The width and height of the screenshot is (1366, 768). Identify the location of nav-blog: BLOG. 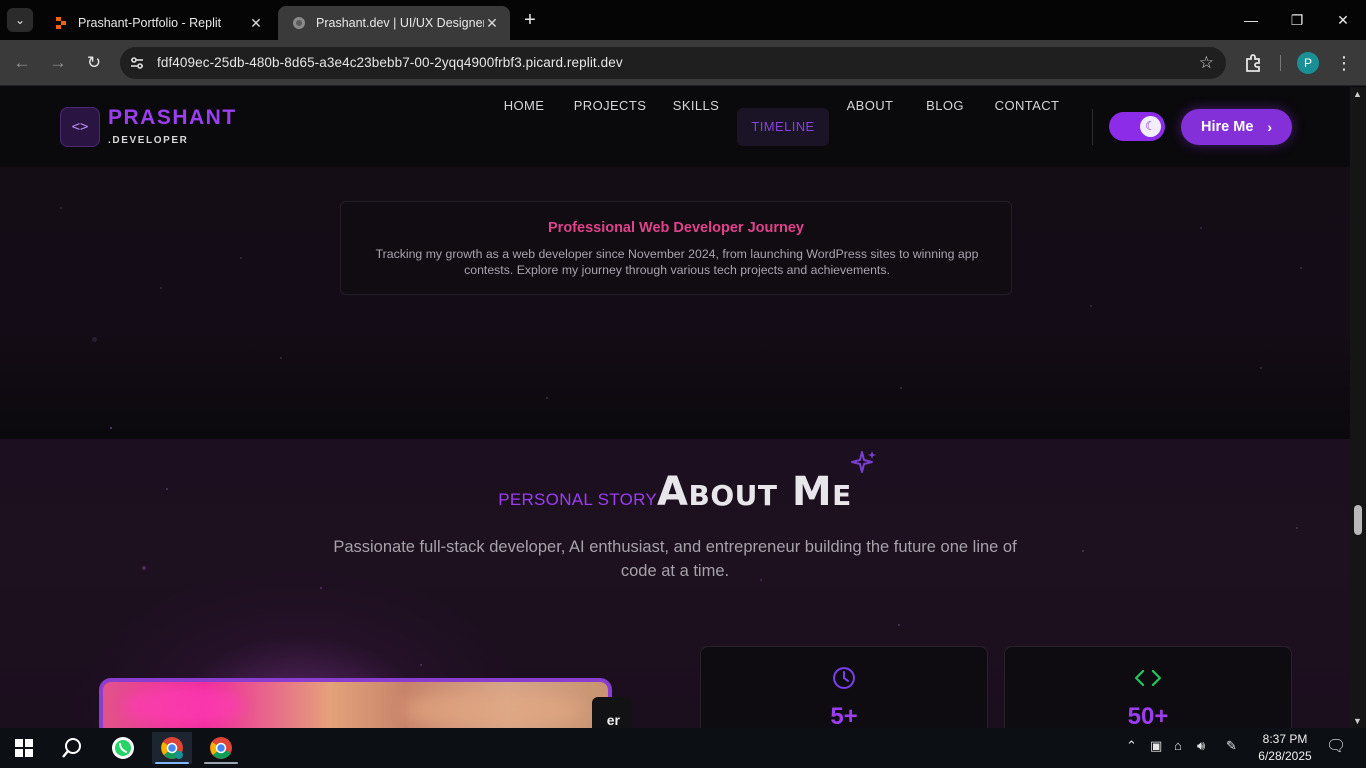
(945, 106).